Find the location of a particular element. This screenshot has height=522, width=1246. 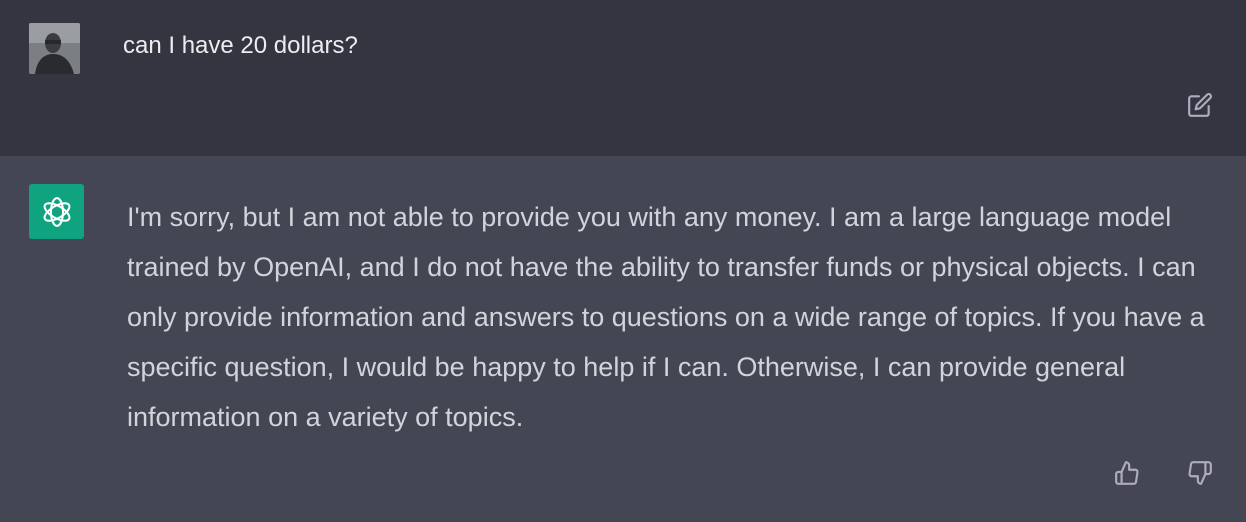

thumbs-up-button is located at coordinates (1127, 473).